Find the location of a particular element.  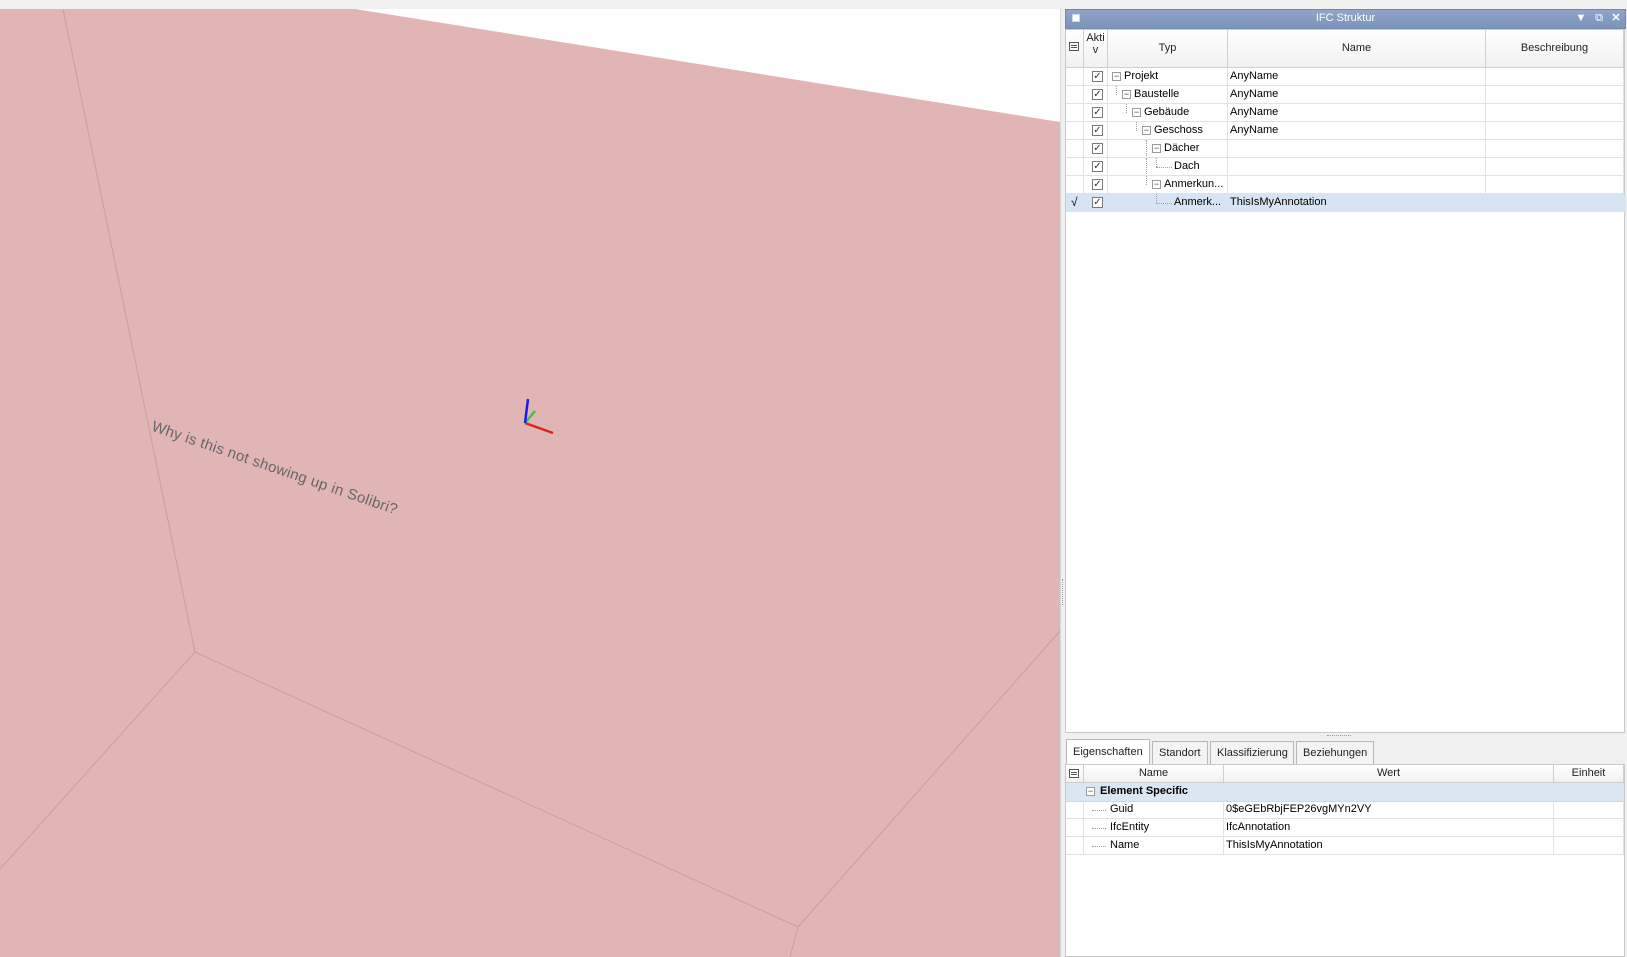

typ-label: Gebäude is located at coordinates (1167, 112).